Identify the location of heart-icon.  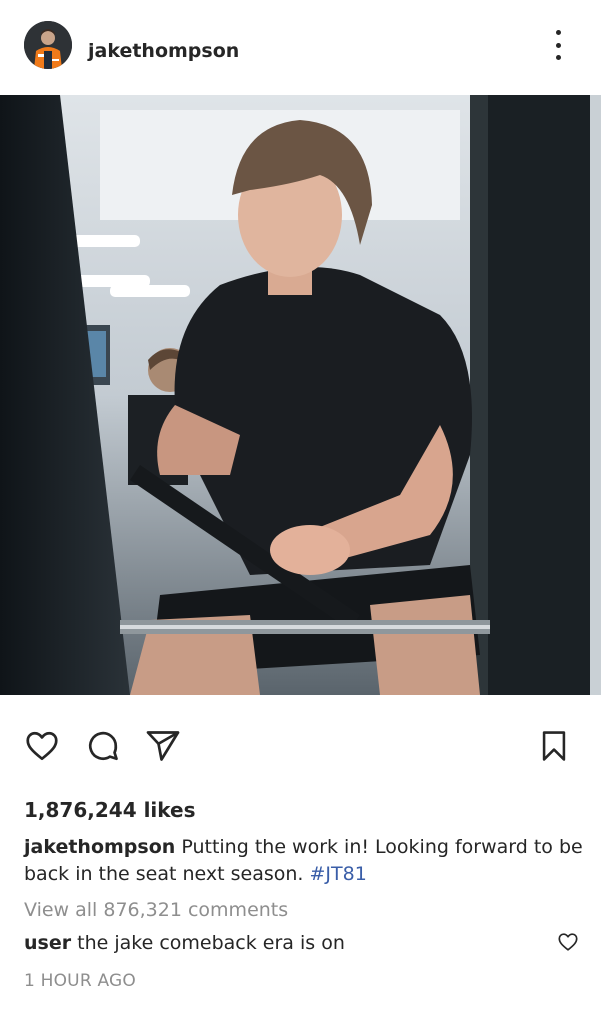
(42, 746).